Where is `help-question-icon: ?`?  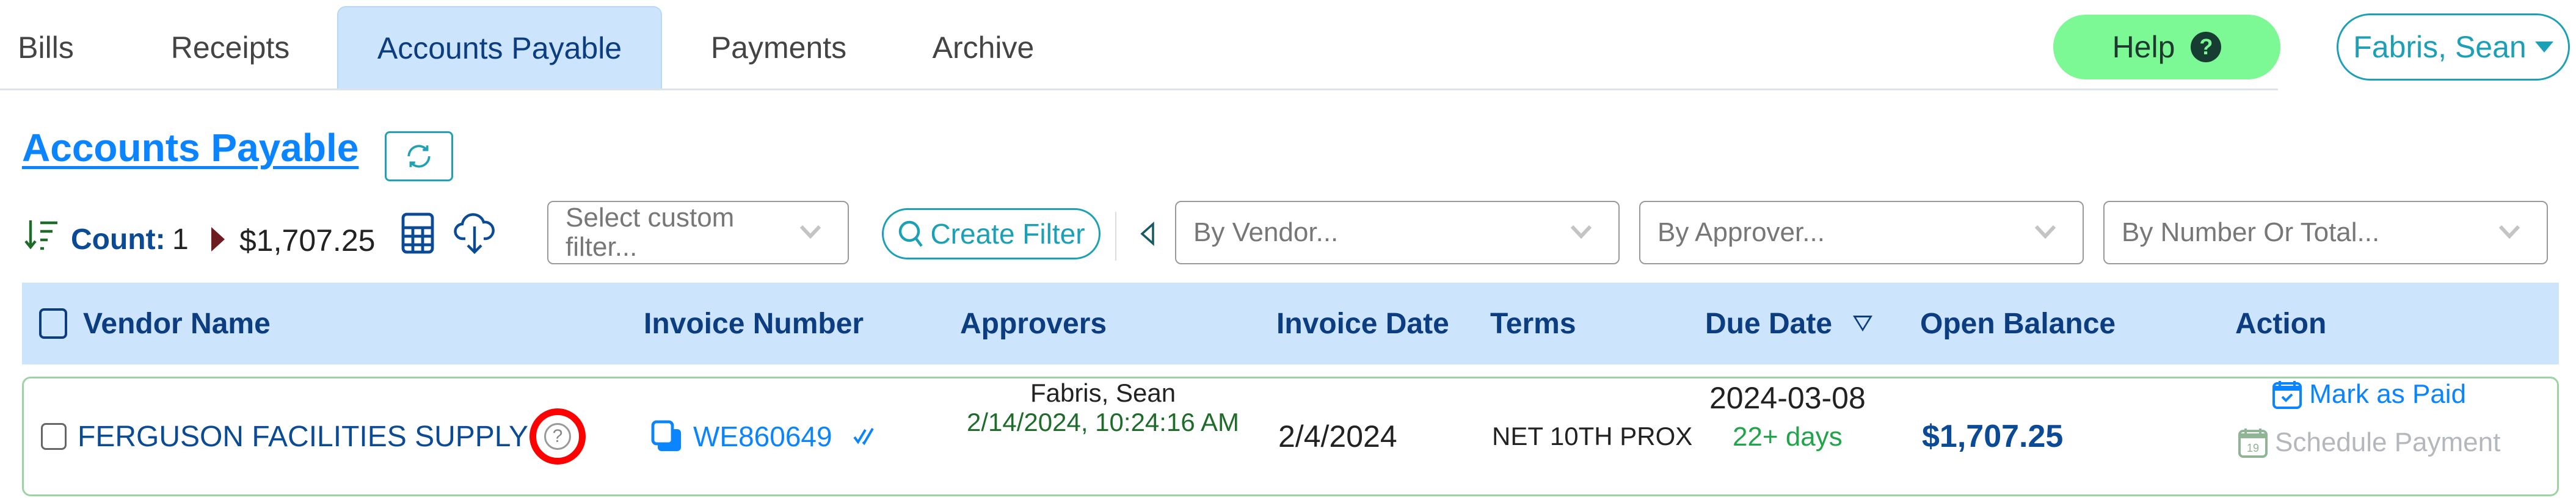 help-question-icon: ? is located at coordinates (2206, 47).